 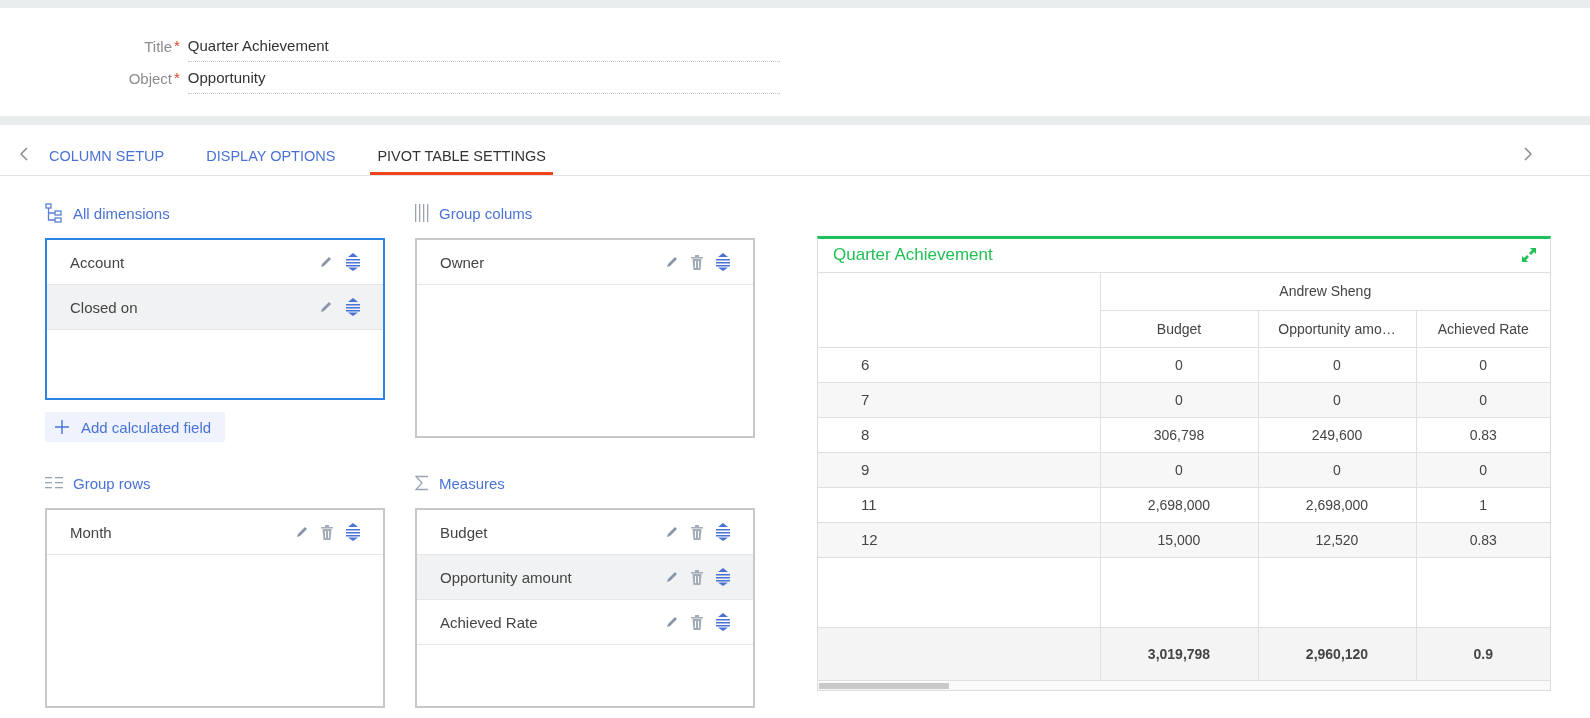 I want to click on field-label: Title, so click(x=158, y=46).